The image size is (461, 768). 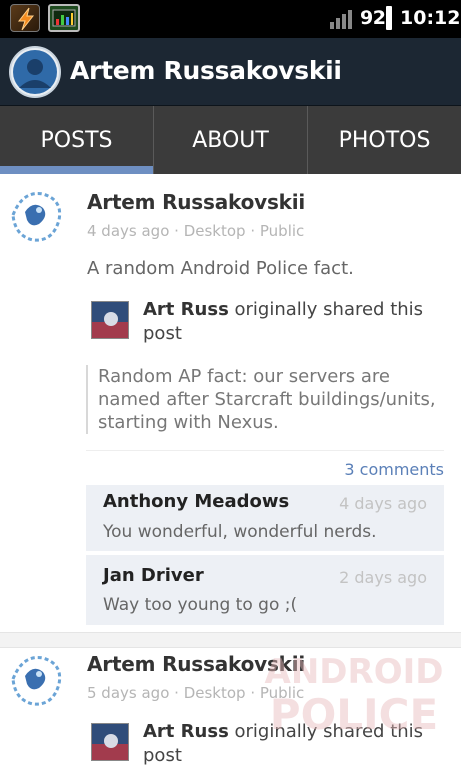 I want to click on tab-posts: POSTS, so click(x=76, y=140).